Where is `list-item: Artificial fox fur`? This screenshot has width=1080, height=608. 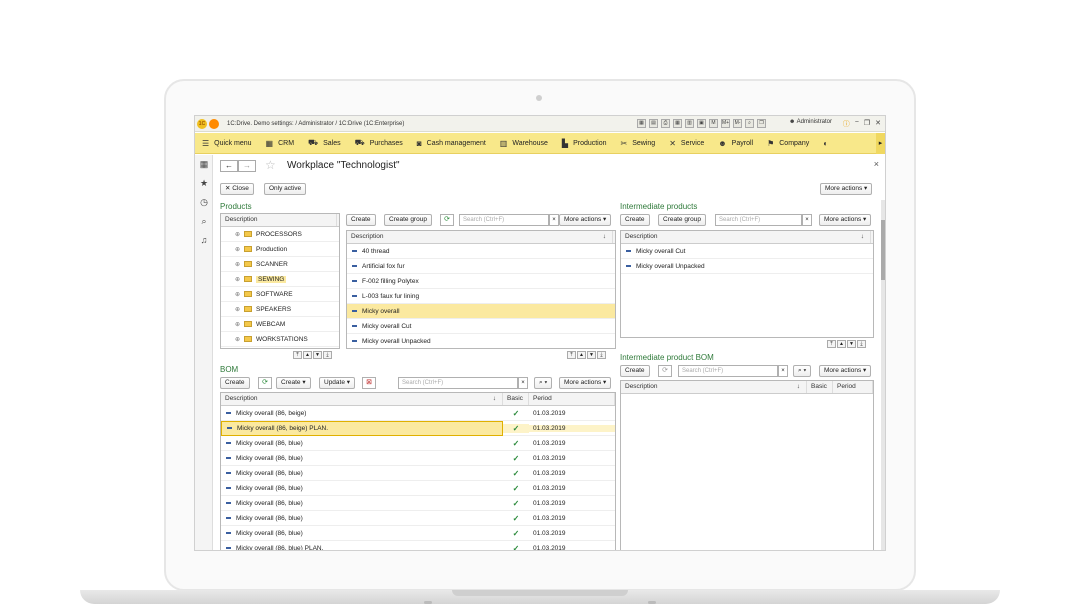
list-item: Artificial fox fur is located at coordinates (481, 266).